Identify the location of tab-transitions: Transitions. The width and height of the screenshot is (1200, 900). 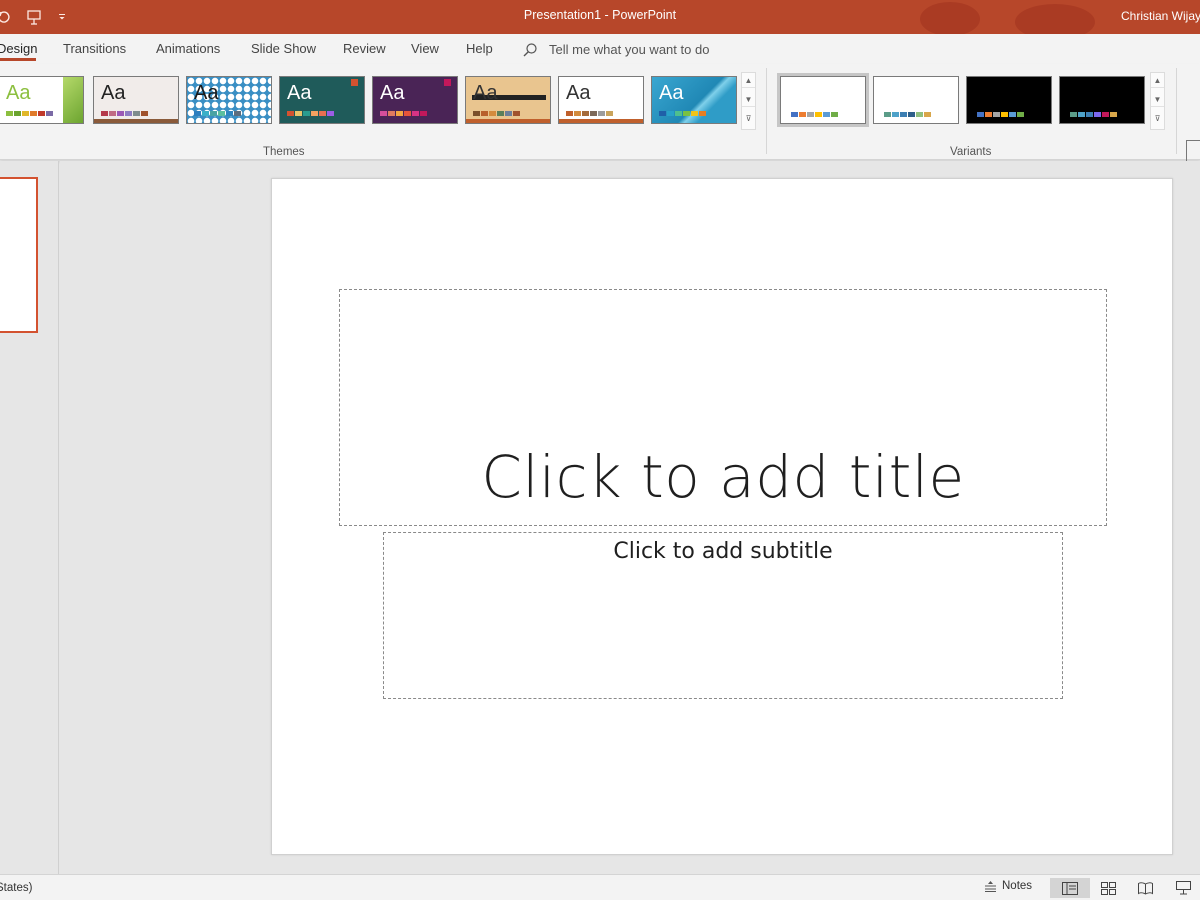
(94, 48).